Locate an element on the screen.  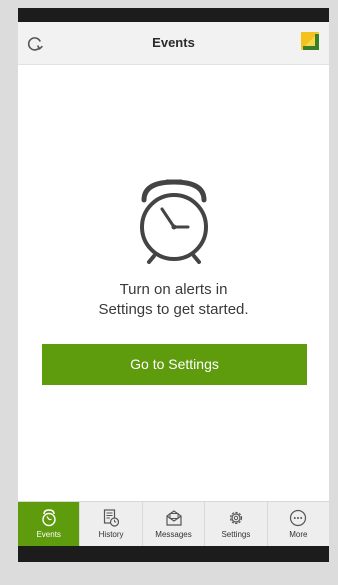
tab-history: History is located at coordinates (111, 524).